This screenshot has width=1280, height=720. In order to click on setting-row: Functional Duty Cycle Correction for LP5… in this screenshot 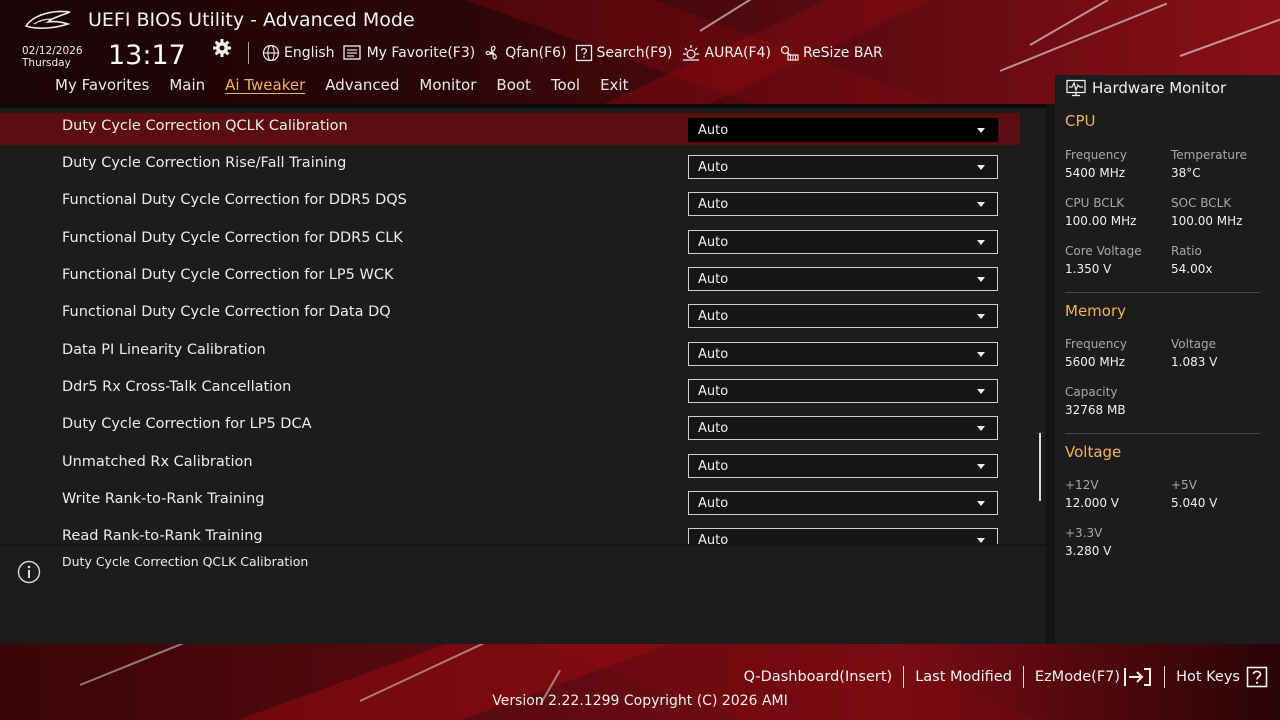, I will do `click(510, 278)`.